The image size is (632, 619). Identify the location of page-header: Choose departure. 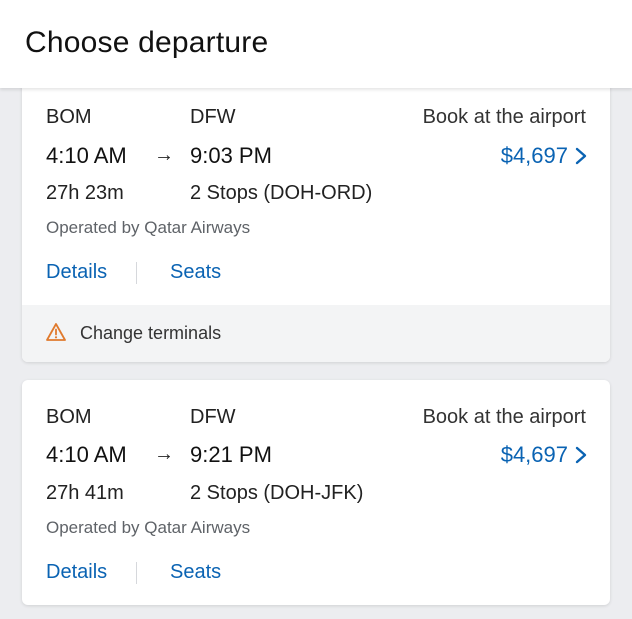
(316, 44).